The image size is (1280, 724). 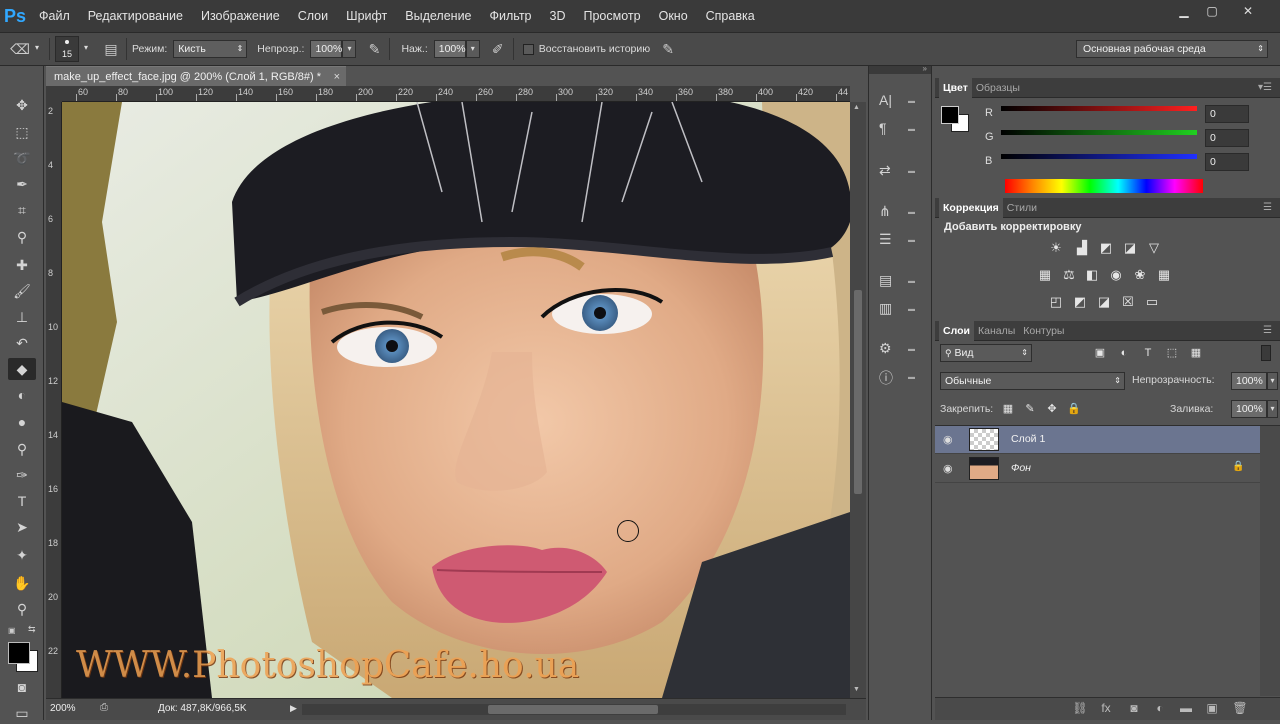 I want to click on menu-window: Окно, so click(x=673, y=16).